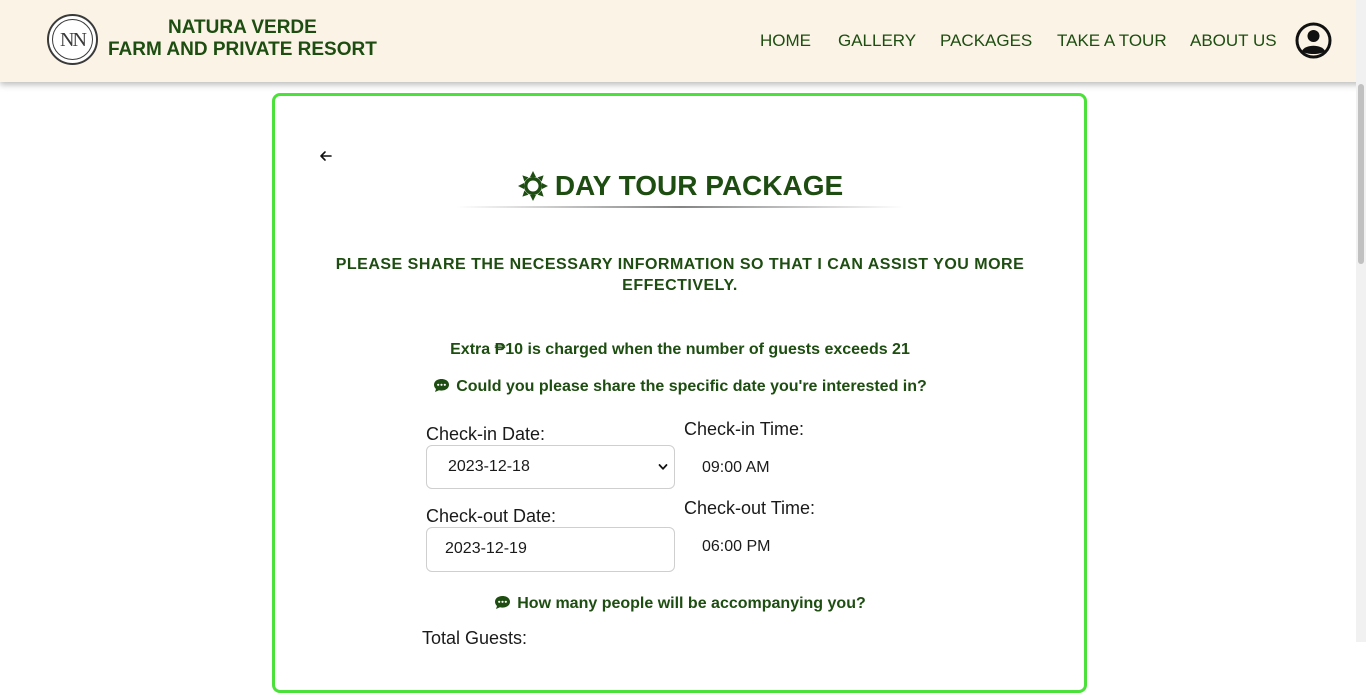 This screenshot has height=693, width=1366. I want to click on checkout-time-value: 06:00 PM, so click(736, 546).